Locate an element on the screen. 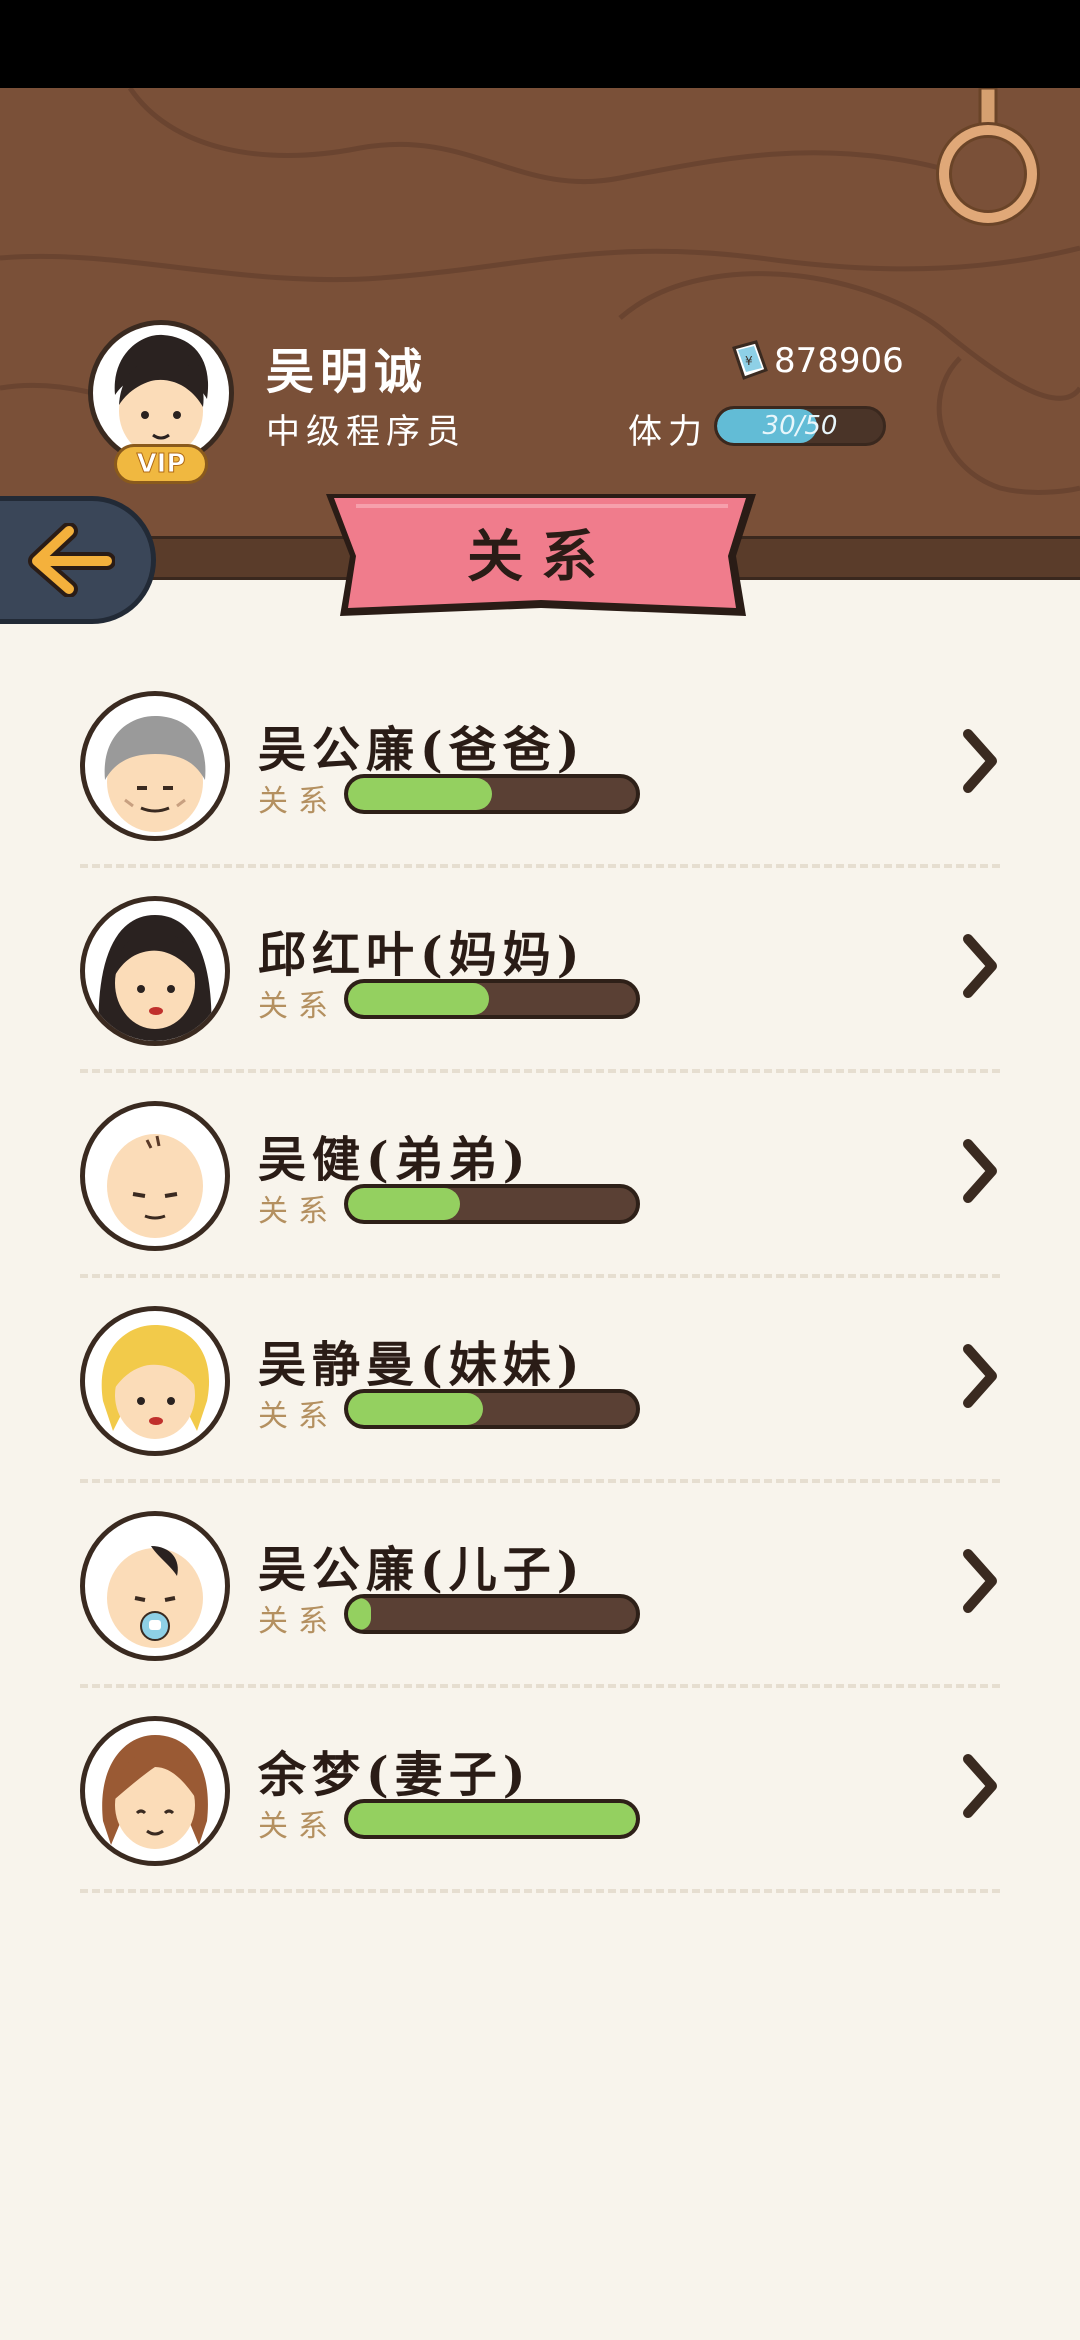 This screenshot has height=2340, width=1080. relation-row: 吴静曼(妹妹) 关系 is located at coordinates (540, 1403).